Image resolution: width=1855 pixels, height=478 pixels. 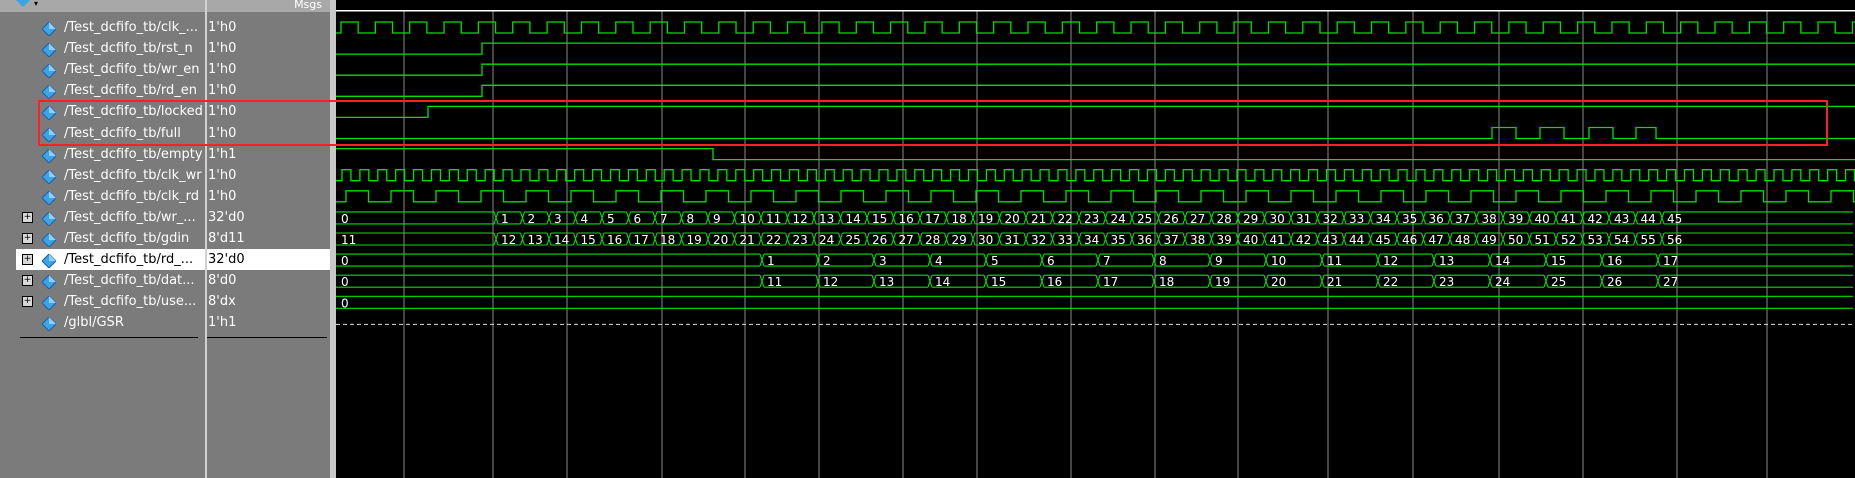 I want to click on clk-rd-waveform, so click(x=1095, y=196).